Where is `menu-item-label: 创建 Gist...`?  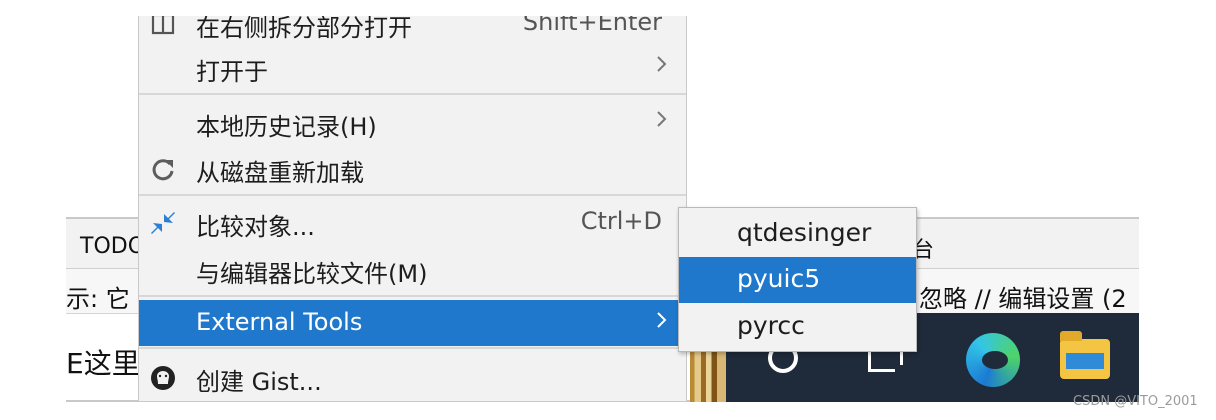 menu-item-label: 创建 Gist... is located at coordinates (259, 382).